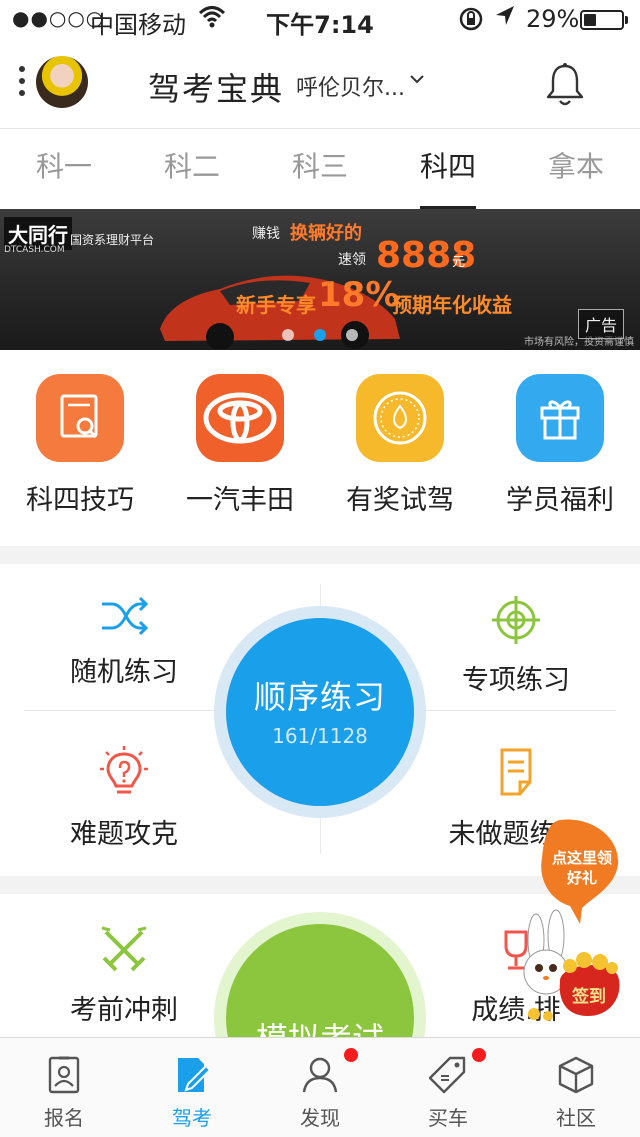  I want to click on note-icon, so click(516, 772).